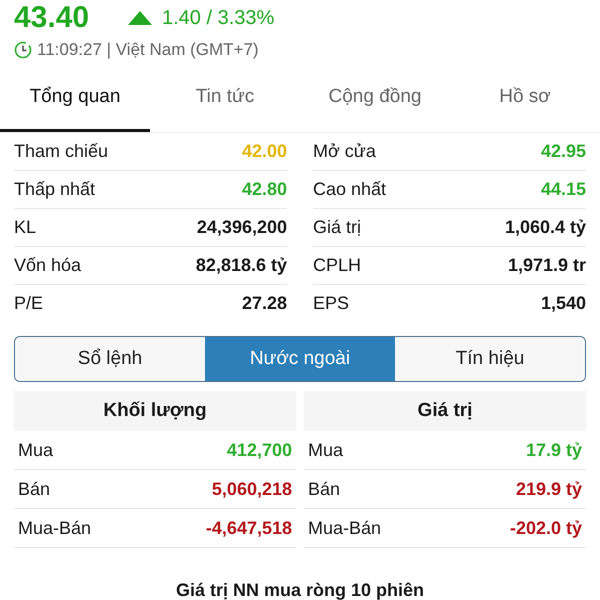 Image resolution: width=600 pixels, height=600 pixels. Describe the element at coordinates (445, 411) in the screenshot. I see `column-header: Giá trị` at that location.